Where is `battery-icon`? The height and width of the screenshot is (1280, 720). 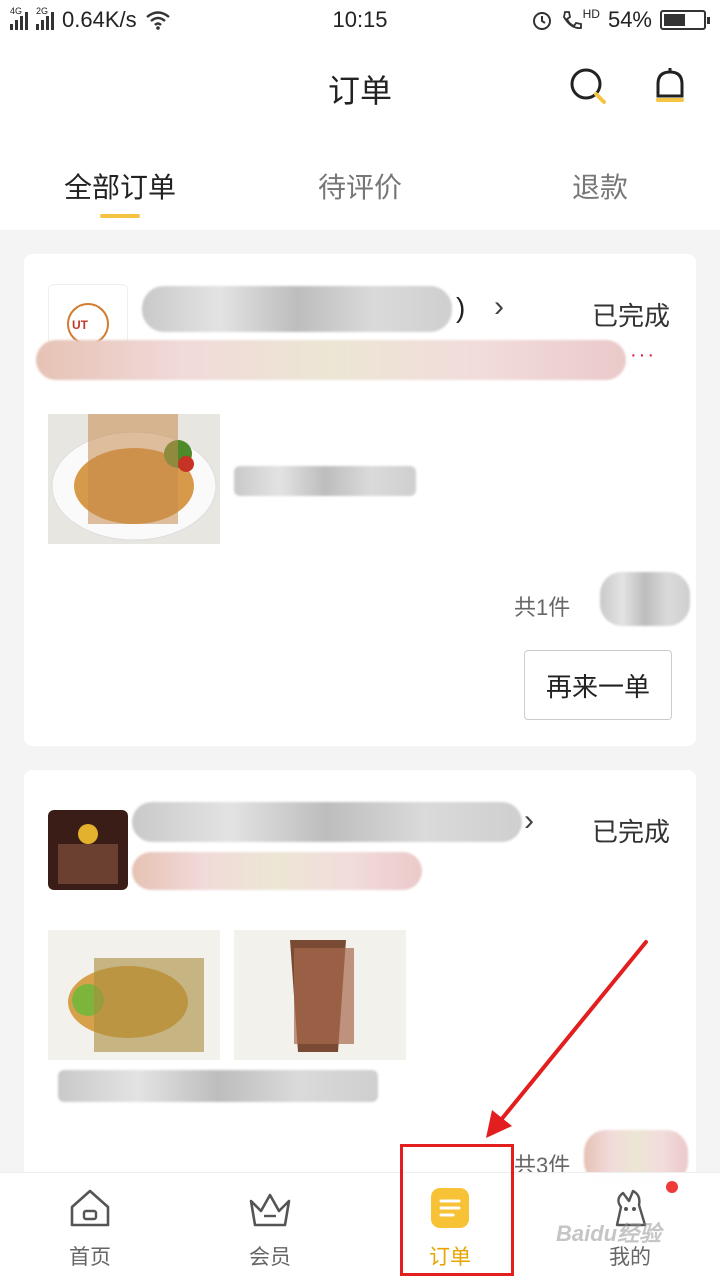 battery-icon is located at coordinates (685, 20).